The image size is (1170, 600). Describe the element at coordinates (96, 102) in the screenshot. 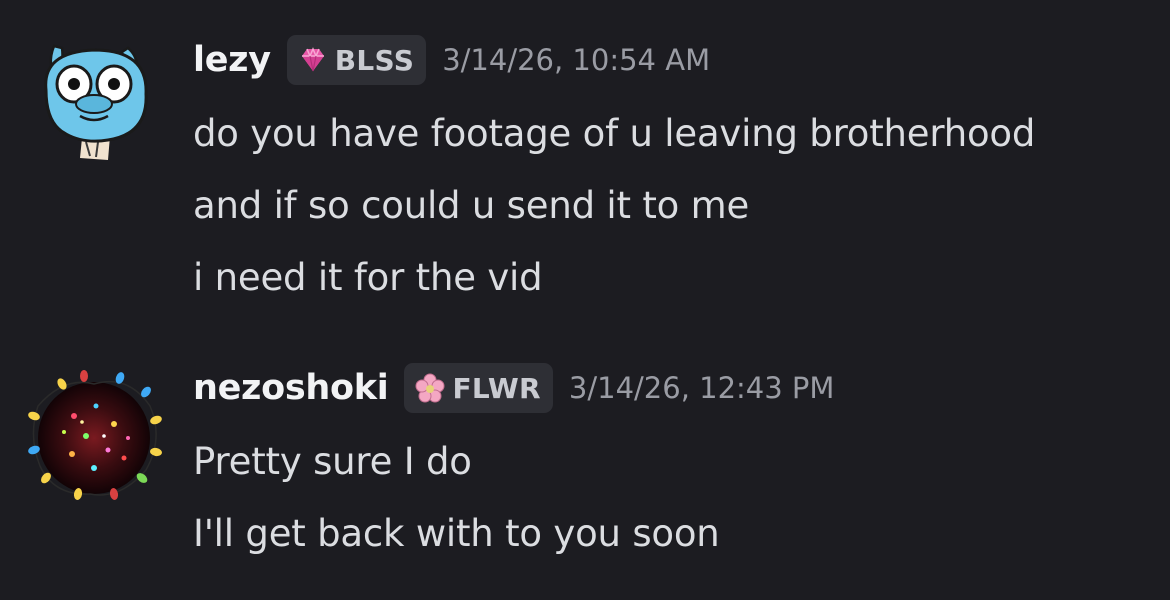

I see `gumball-avatar-icon` at that location.